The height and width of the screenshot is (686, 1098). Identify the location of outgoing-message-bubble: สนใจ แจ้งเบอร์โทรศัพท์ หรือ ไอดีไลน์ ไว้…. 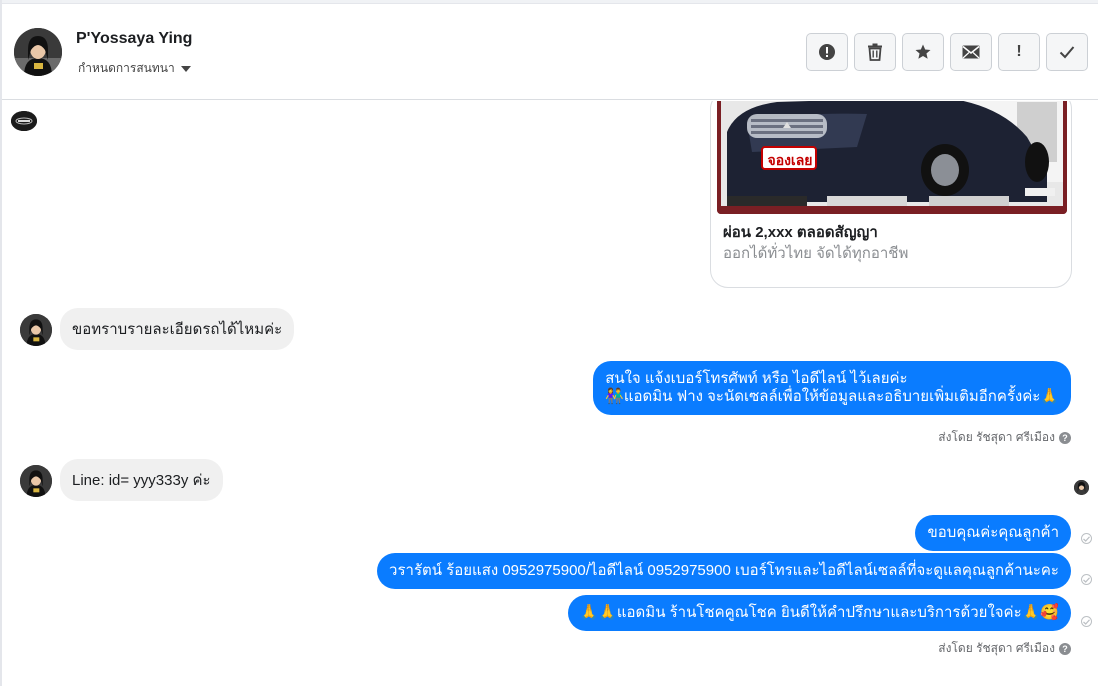
(832, 388).